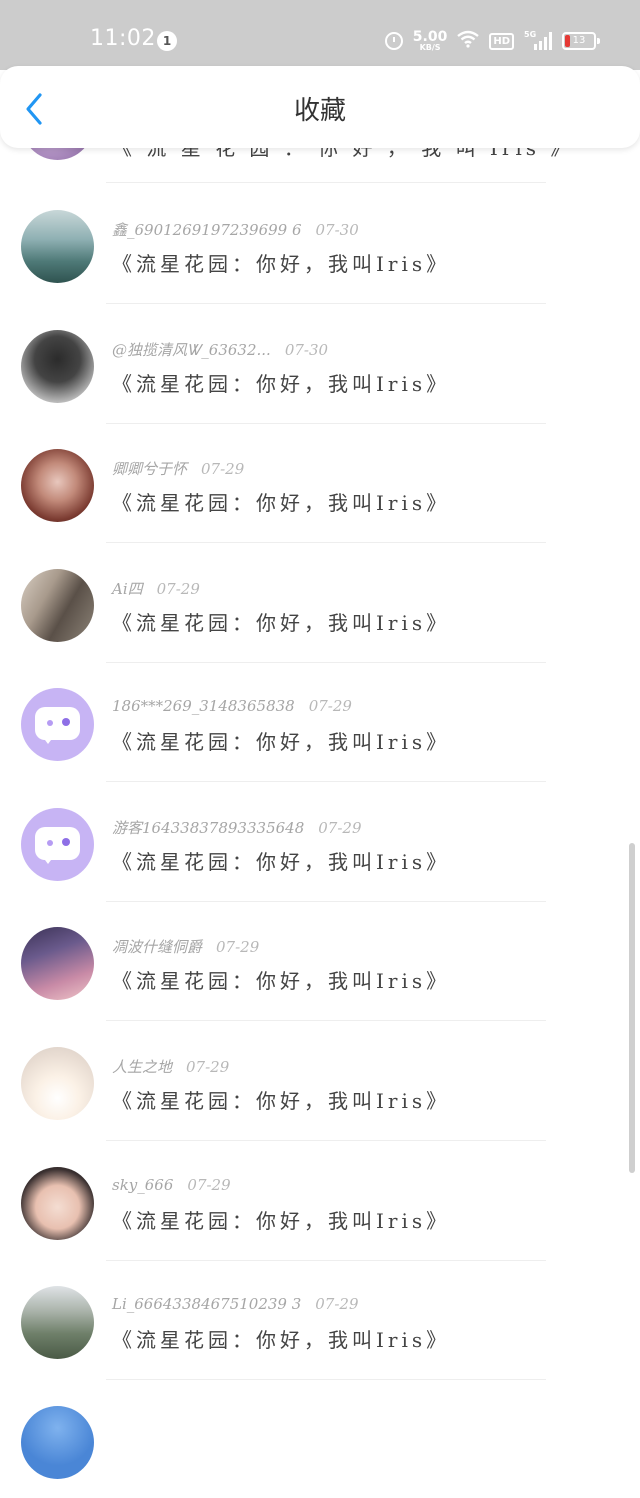 The height and width of the screenshot is (1498, 640). I want to click on item-meta: @独揽清风Ꮤ_63632... 07-30, so click(220, 349).